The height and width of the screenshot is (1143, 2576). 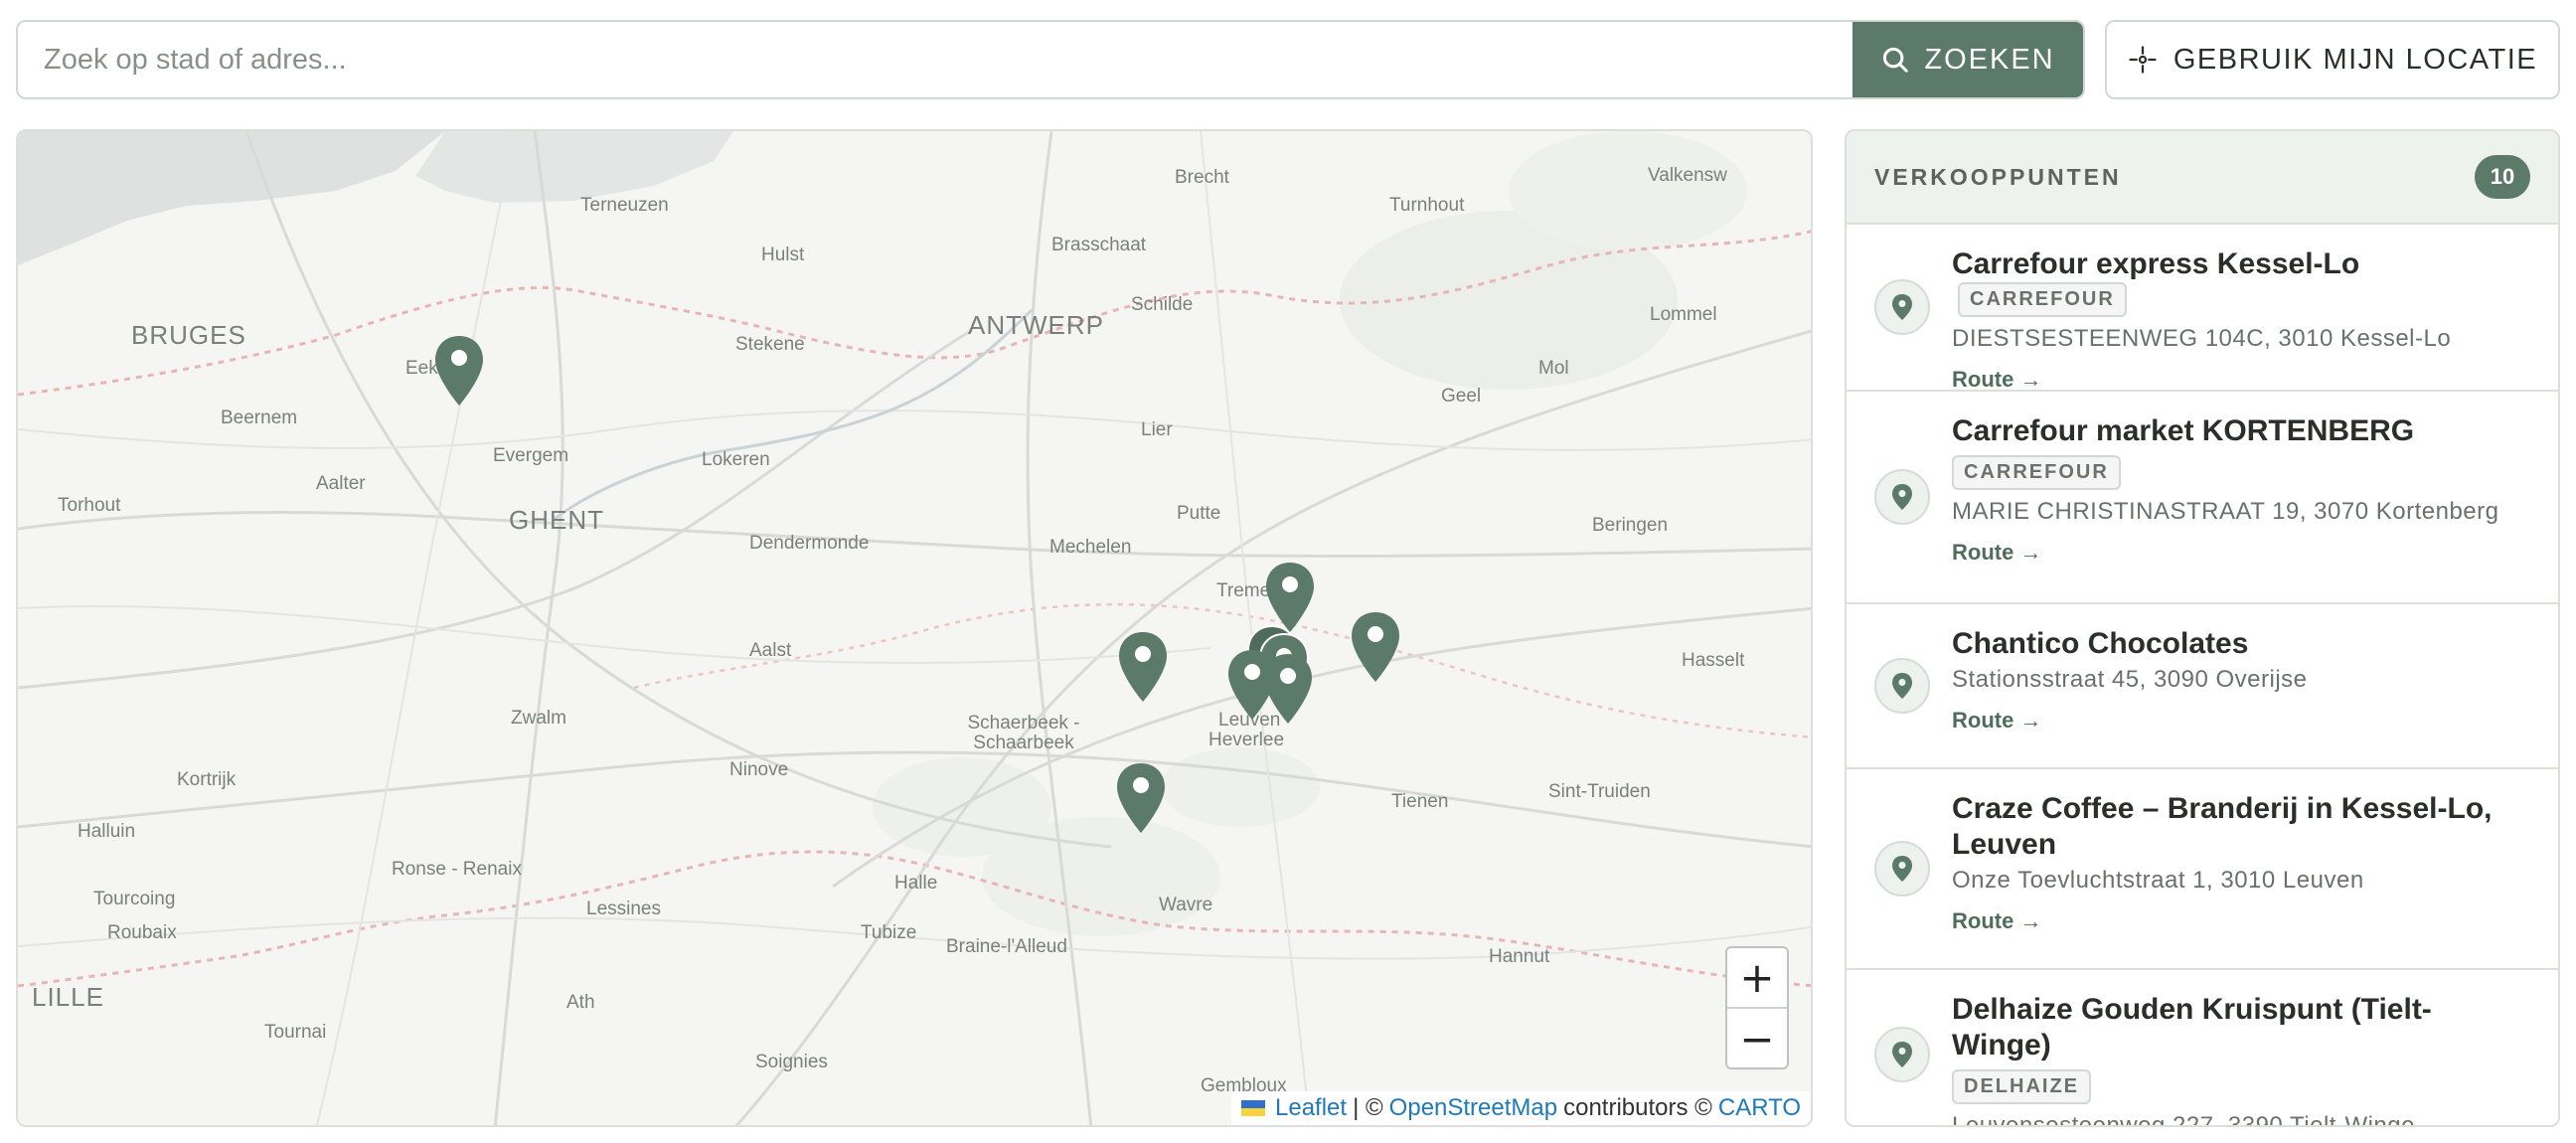 What do you see at coordinates (1713, 660) in the screenshot?
I see `map-place-label: Hasselt` at bounding box center [1713, 660].